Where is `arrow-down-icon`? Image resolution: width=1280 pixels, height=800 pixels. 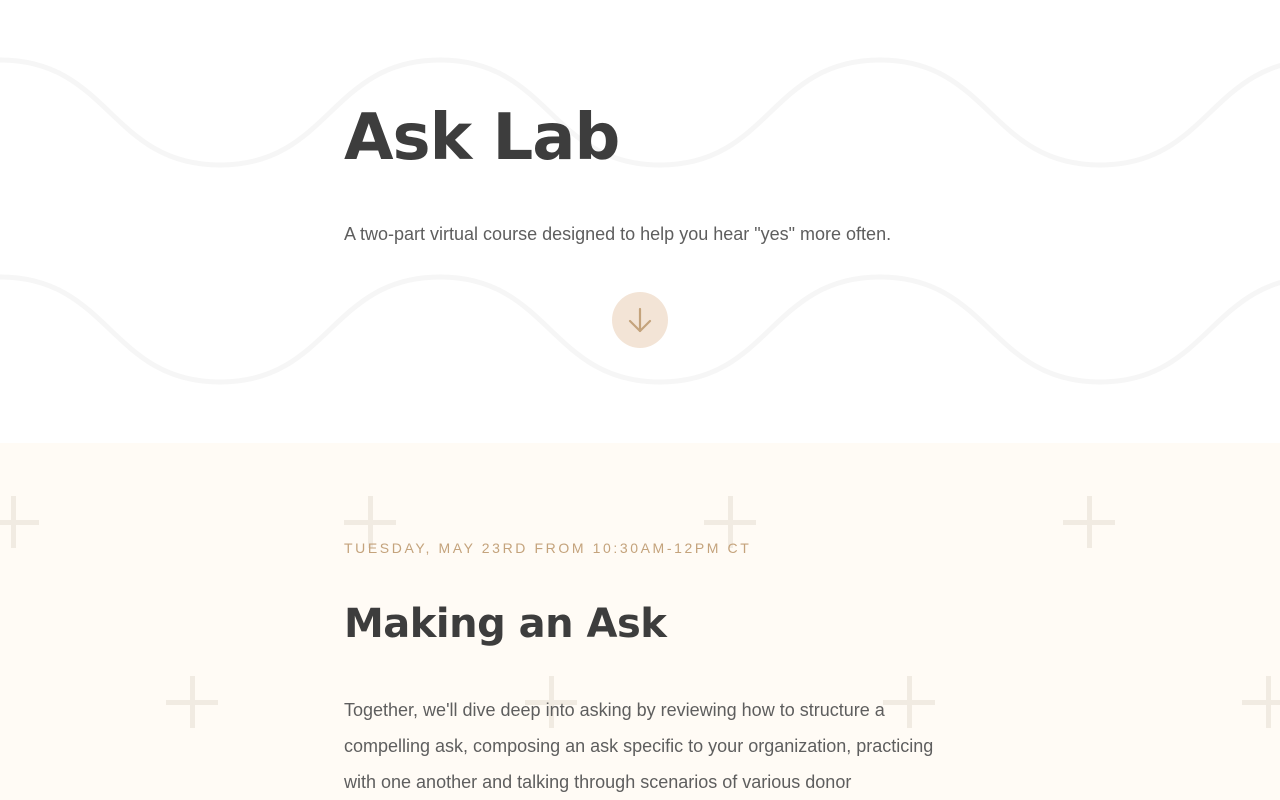
arrow-down-icon is located at coordinates (640, 320).